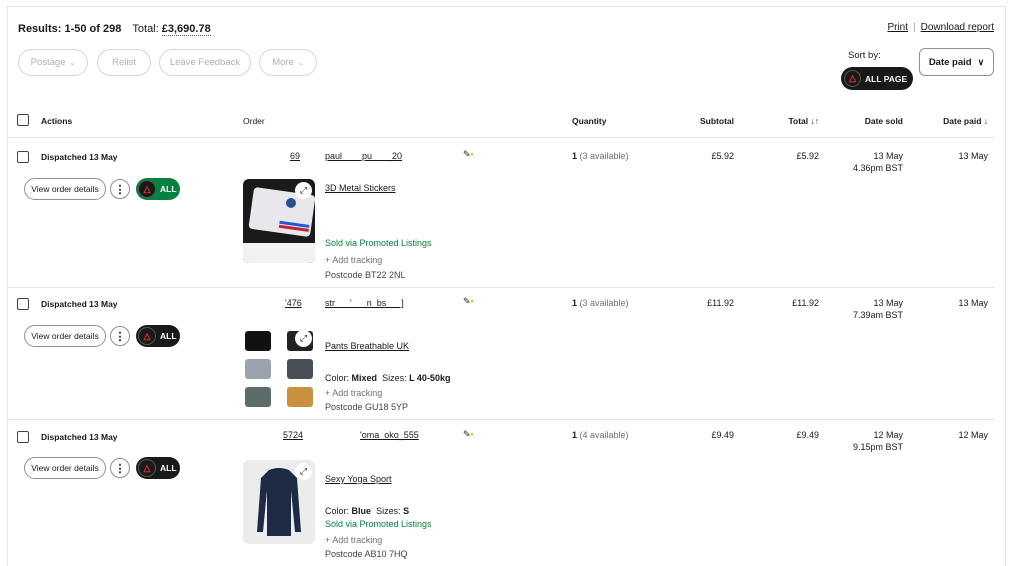  I want to click on col-date-sold: Date sold, so click(878, 121).